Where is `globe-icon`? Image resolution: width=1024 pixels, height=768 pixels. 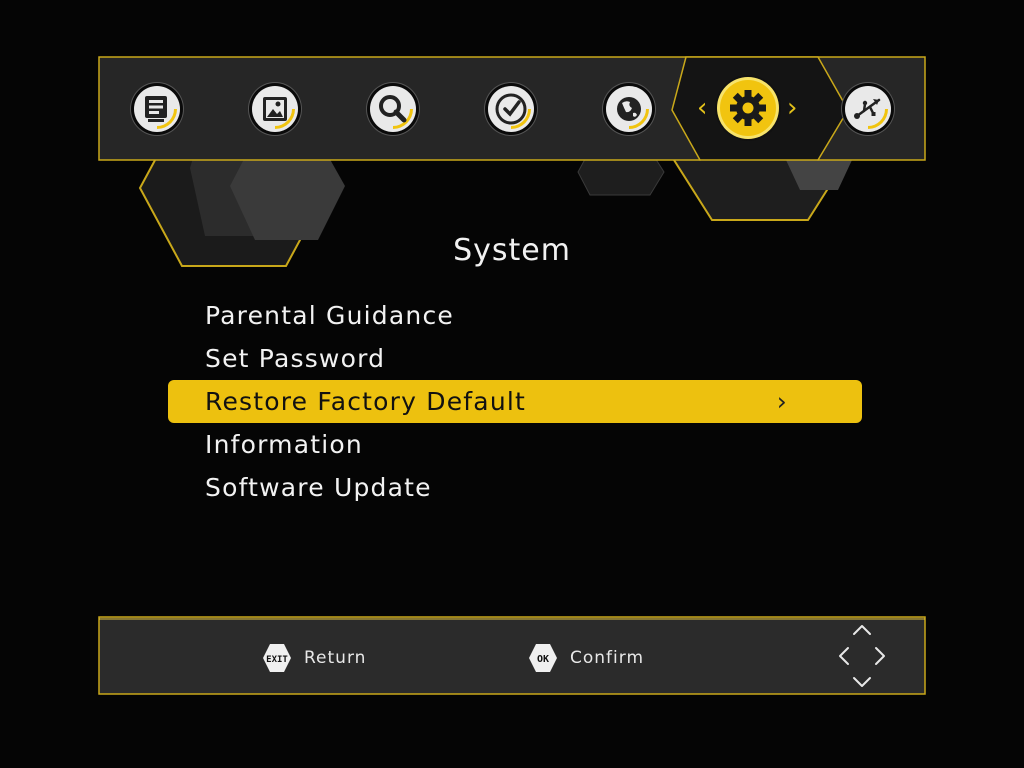
globe-icon is located at coordinates (629, 109).